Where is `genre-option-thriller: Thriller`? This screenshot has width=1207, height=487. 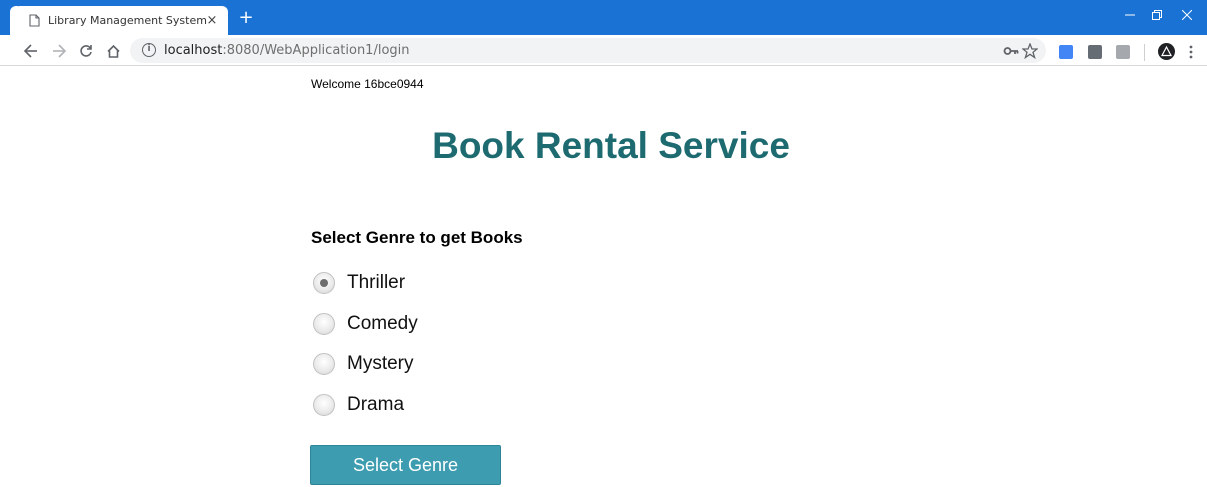 genre-option-thriller: Thriller is located at coordinates (359, 283).